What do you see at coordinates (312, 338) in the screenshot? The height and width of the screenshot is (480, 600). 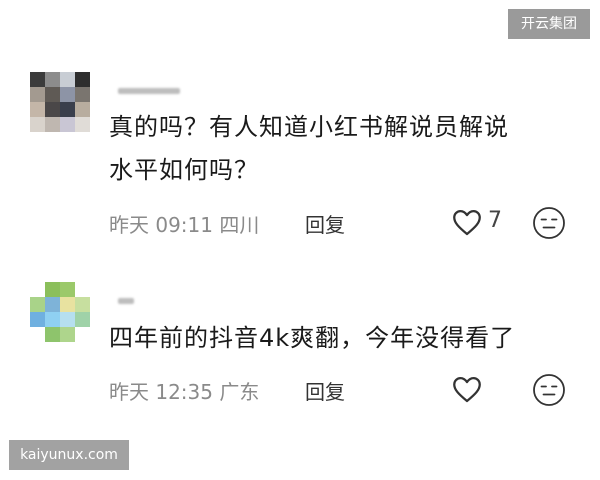 I see `comment-text-line: 四年前的抖音4k爽翻，今年没得看了` at bounding box center [312, 338].